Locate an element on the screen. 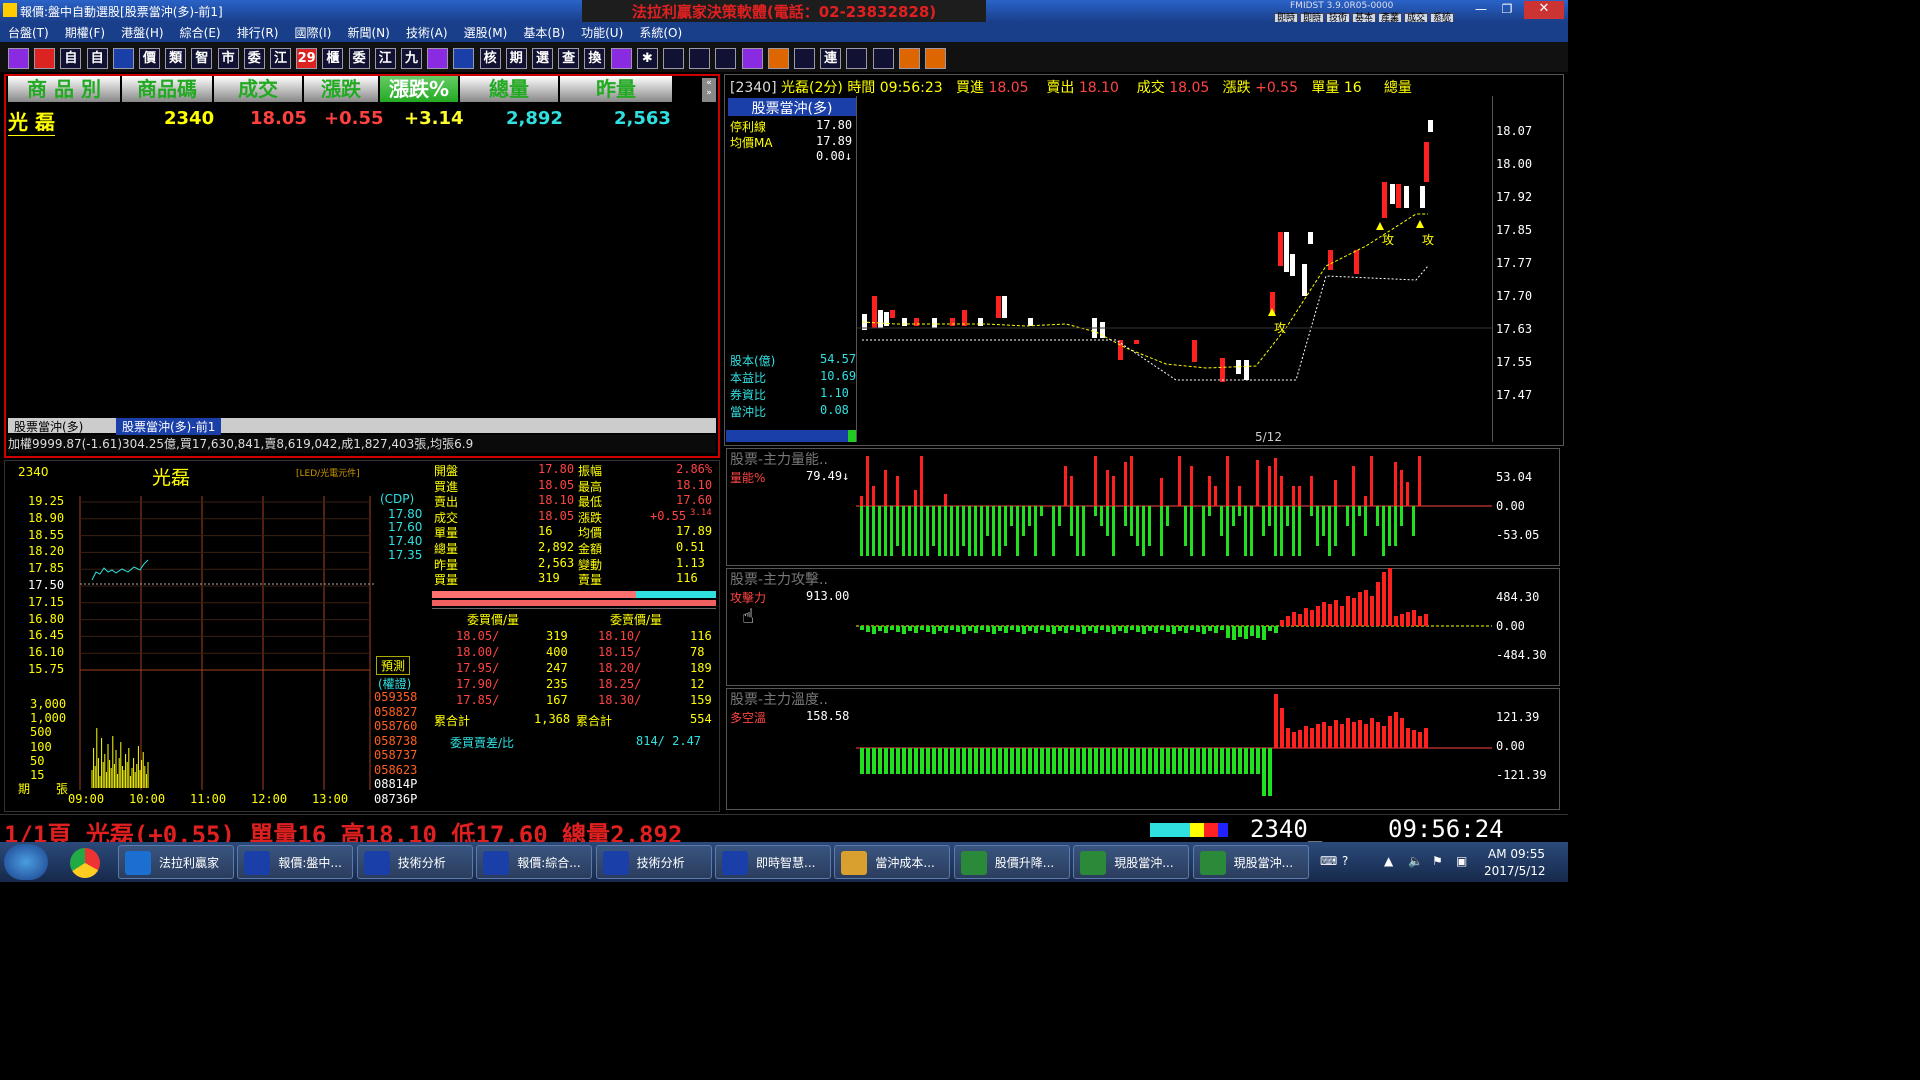  toolbar-button: 價 is located at coordinates (149, 58).